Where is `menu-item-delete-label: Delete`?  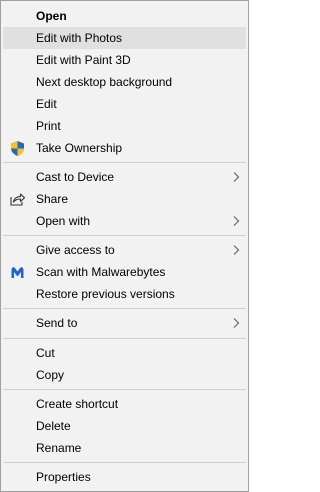
menu-item-delete-label: Delete is located at coordinates (53, 426).